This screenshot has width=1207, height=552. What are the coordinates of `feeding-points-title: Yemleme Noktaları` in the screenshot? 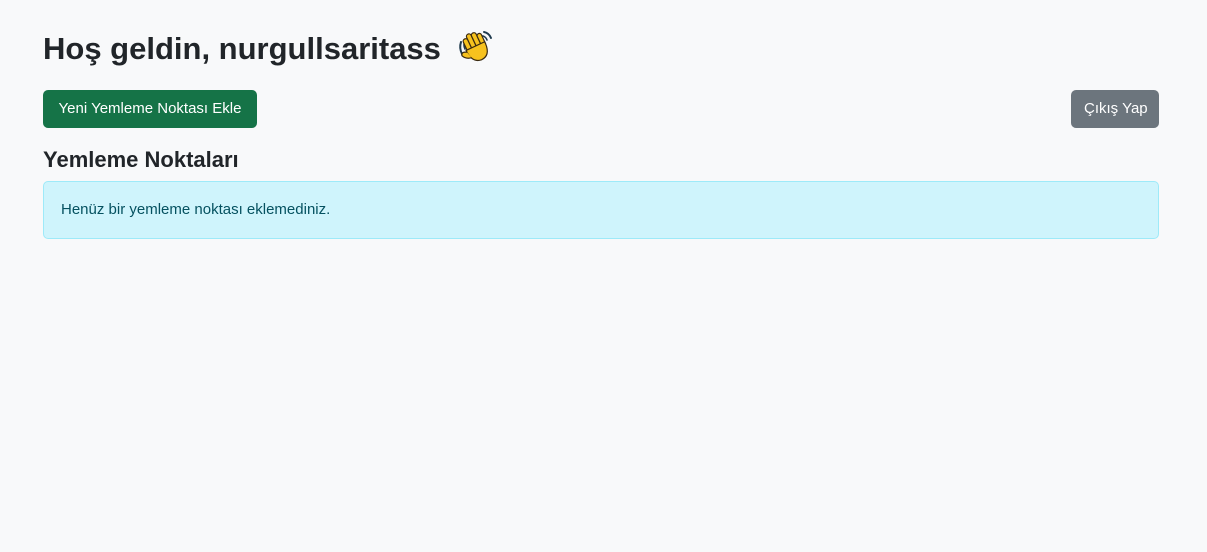 It's located at (141, 159).